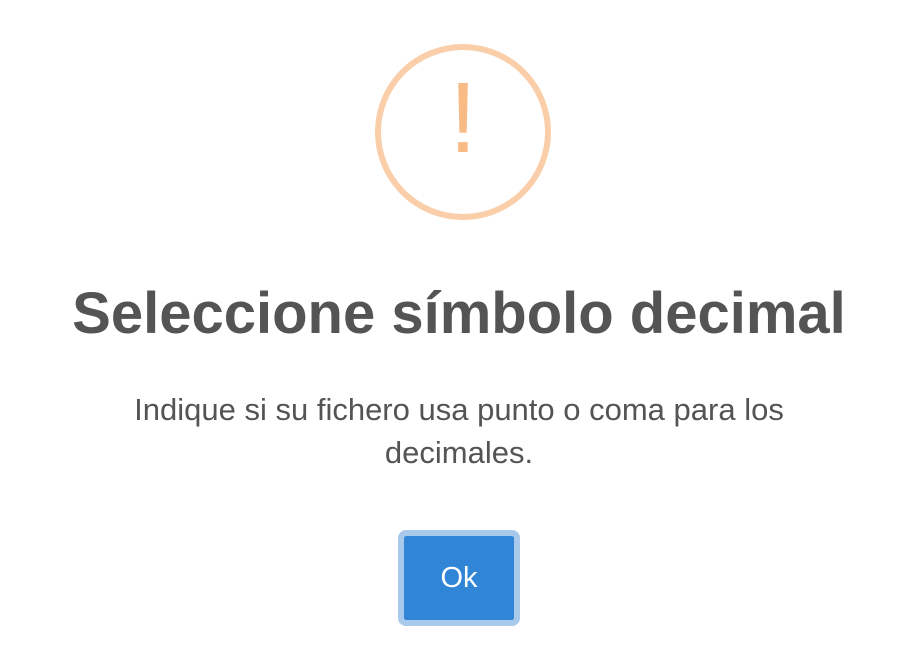  I want to click on dialog-actions: Ok, so click(459, 578).